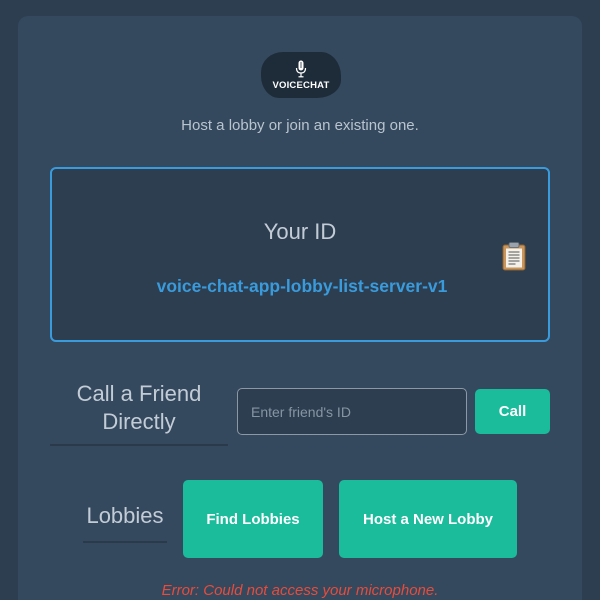 This screenshot has width=600, height=600. I want to click on clipboard-icon, so click(514, 256).